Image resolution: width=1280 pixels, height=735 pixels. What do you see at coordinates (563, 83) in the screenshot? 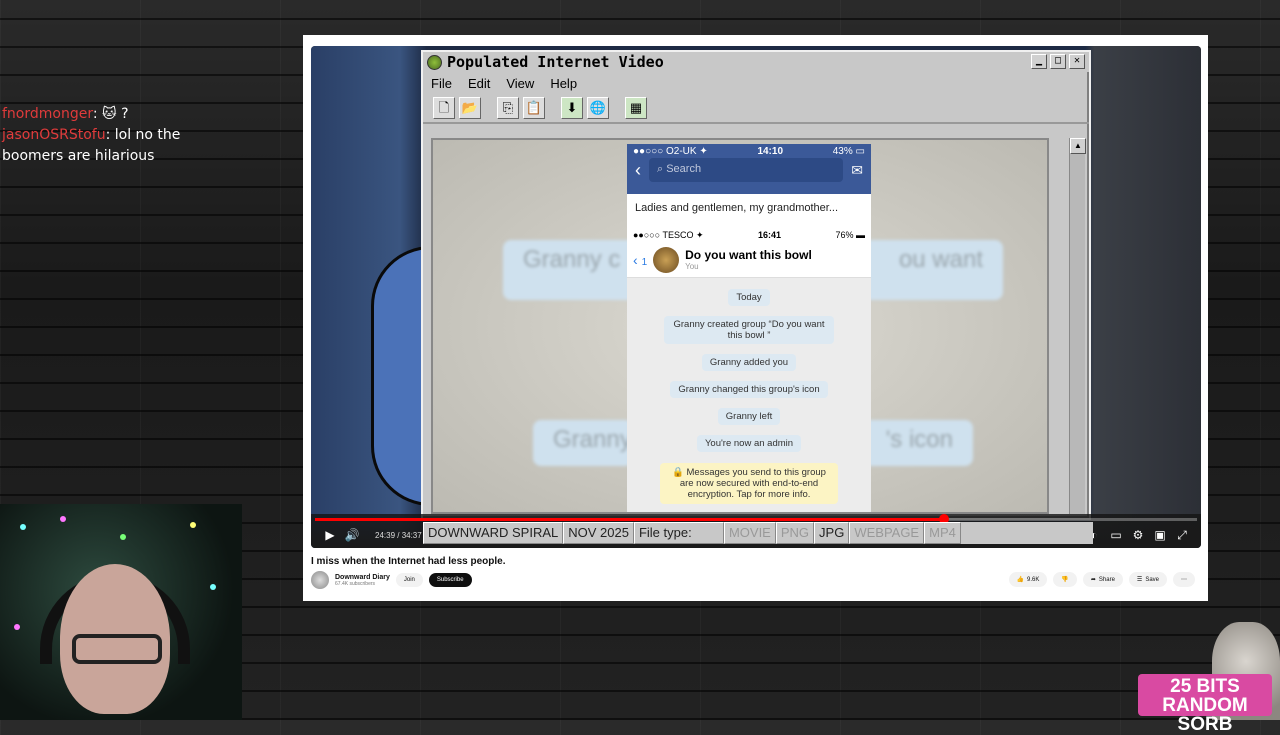
I see `menu-help: Help` at bounding box center [563, 83].